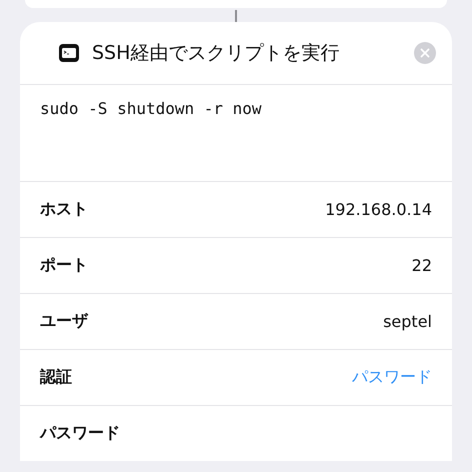 Image resolution: width=472 pixels, height=472 pixels. Describe the element at coordinates (69, 53) in the screenshot. I see `terminal-icon` at that location.